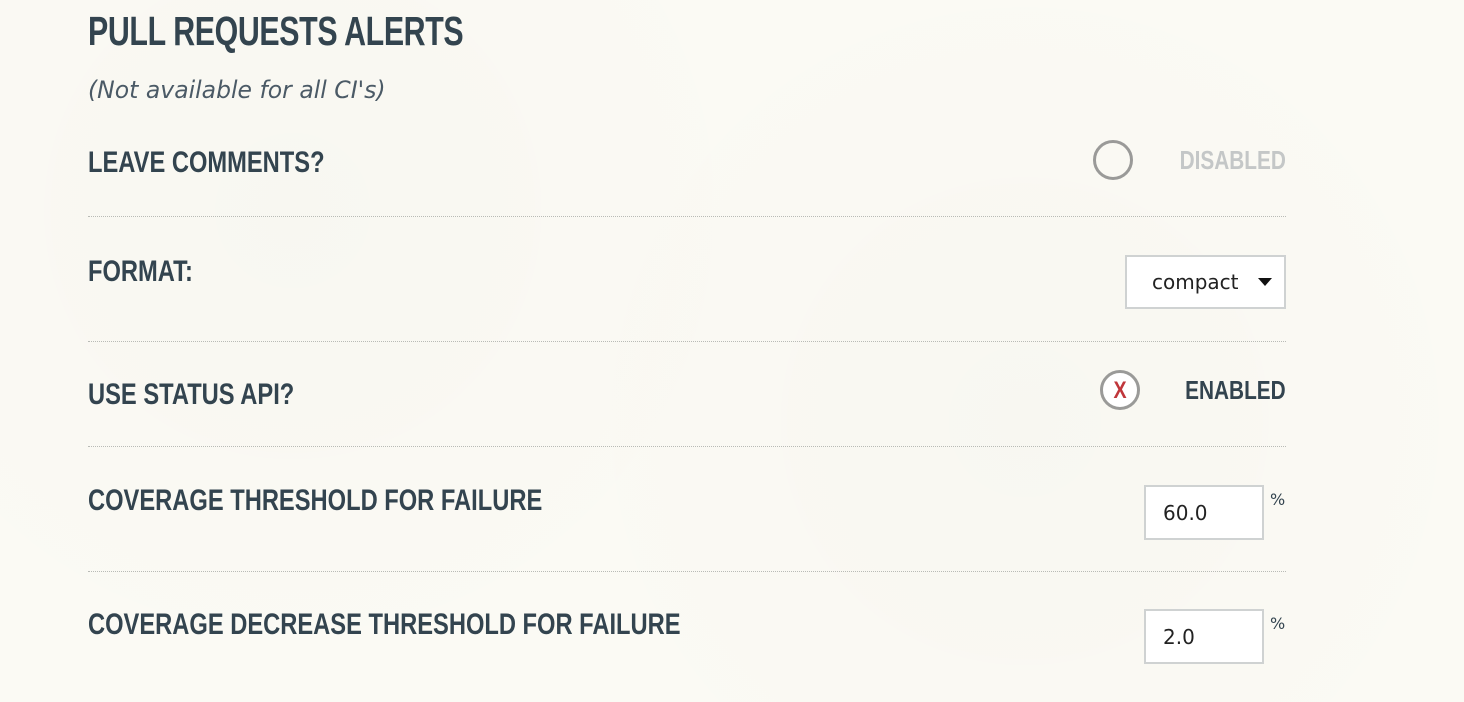 This screenshot has width=1464, height=702. What do you see at coordinates (206, 162) in the screenshot?
I see `leave-comments-label: LEAVE COMMENTS?` at bounding box center [206, 162].